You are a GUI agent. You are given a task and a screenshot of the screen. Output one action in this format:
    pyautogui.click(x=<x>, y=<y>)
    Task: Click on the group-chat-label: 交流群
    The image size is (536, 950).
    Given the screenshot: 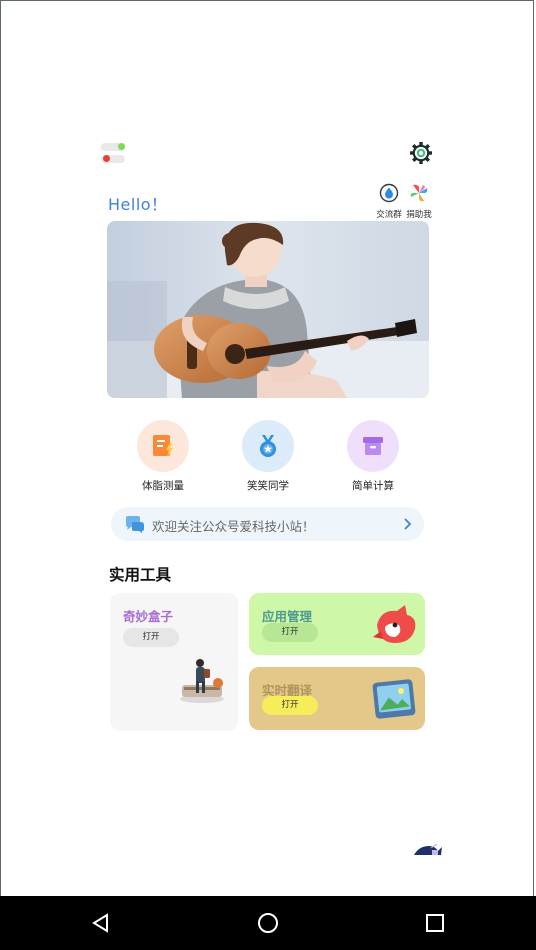 What is the action you would take?
    pyautogui.click(x=389, y=215)
    